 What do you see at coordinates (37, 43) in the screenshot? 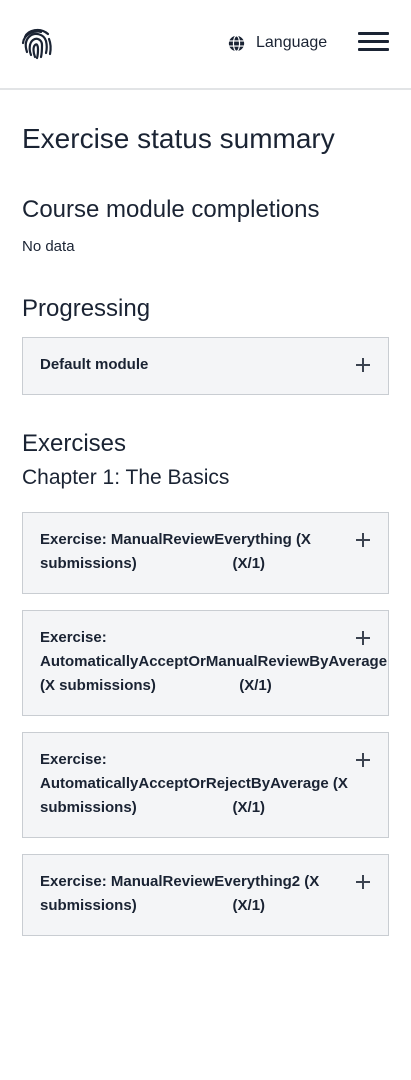
I see `fingerprint-icon` at bounding box center [37, 43].